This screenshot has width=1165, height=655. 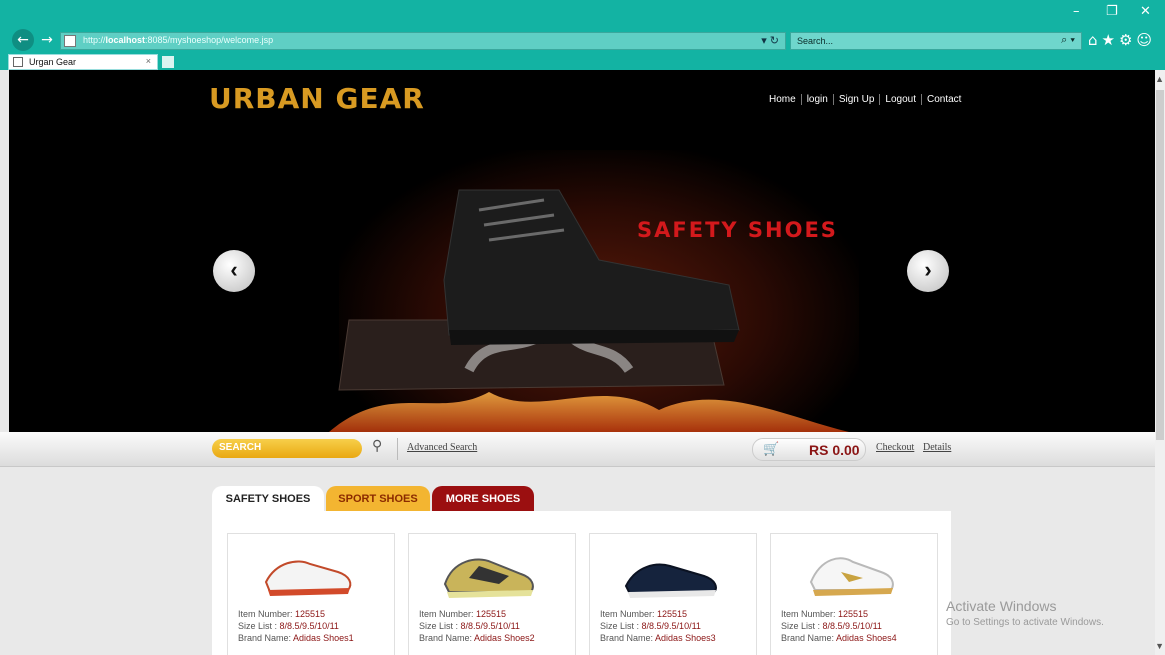 What do you see at coordinates (483, 499) in the screenshot?
I see `tab-more-shoes: MORE SHOES` at bounding box center [483, 499].